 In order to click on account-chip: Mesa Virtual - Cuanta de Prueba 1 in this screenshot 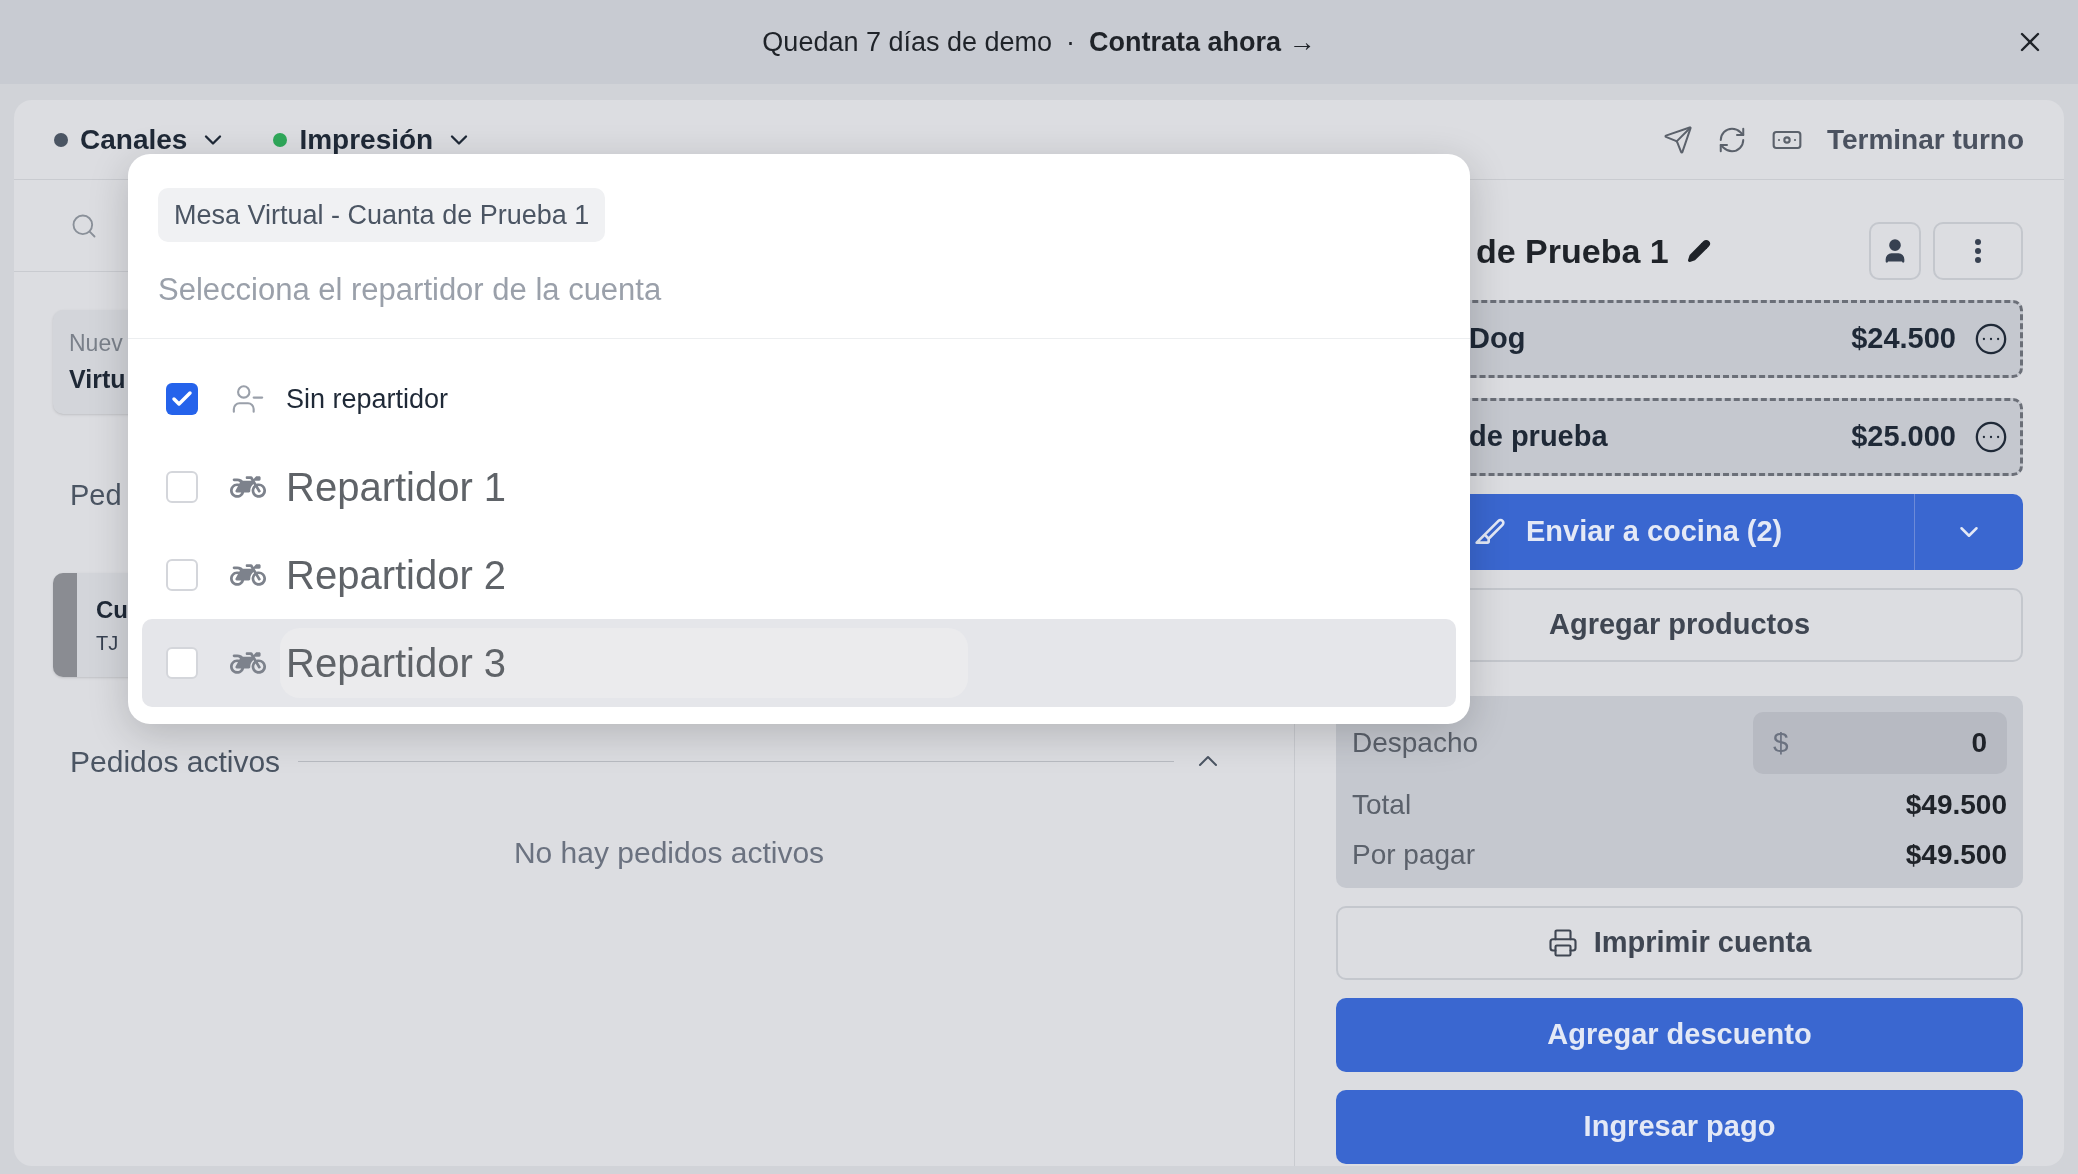, I will do `click(382, 215)`.